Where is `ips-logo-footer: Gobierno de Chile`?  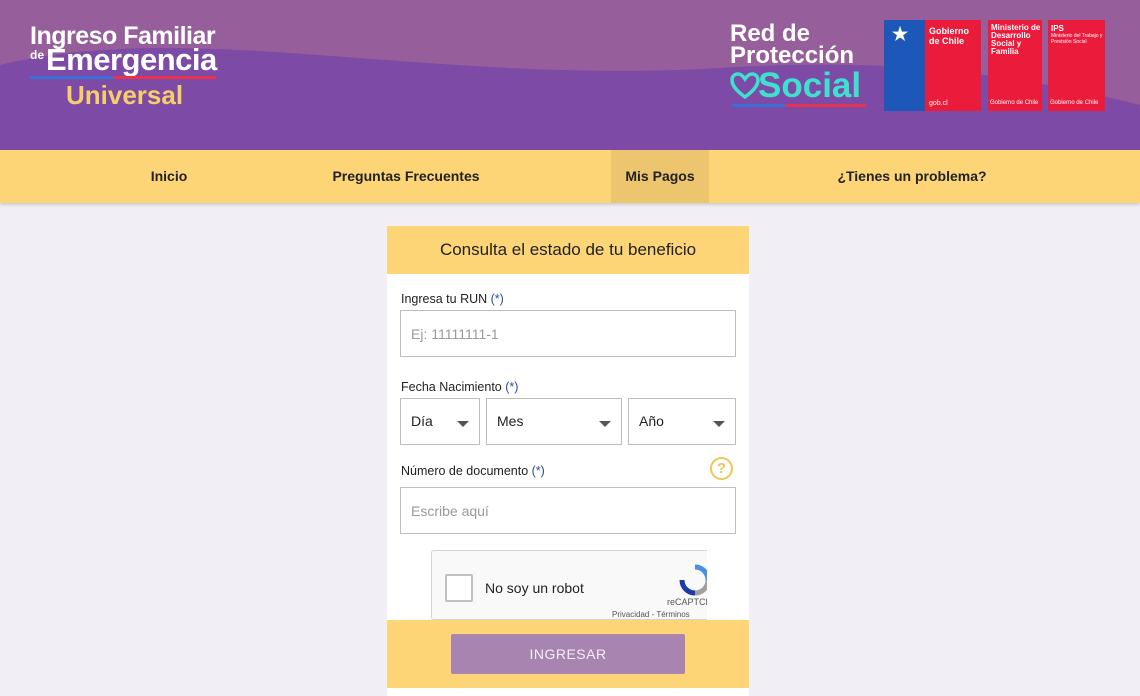 ips-logo-footer: Gobierno de Chile is located at coordinates (1074, 103).